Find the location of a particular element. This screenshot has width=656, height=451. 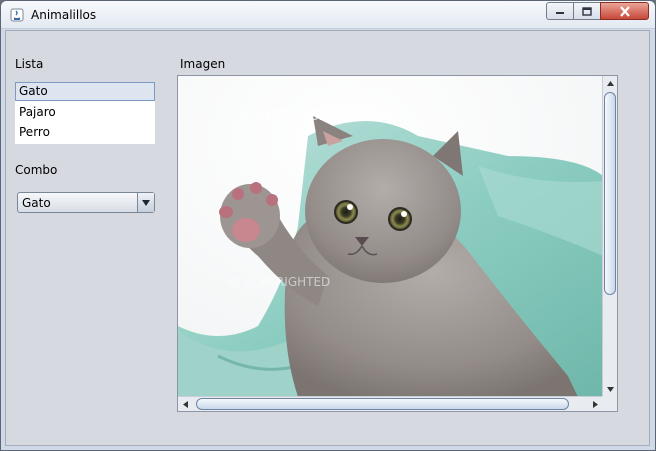

list-item-pajaro: Pajaro is located at coordinates (85, 112).